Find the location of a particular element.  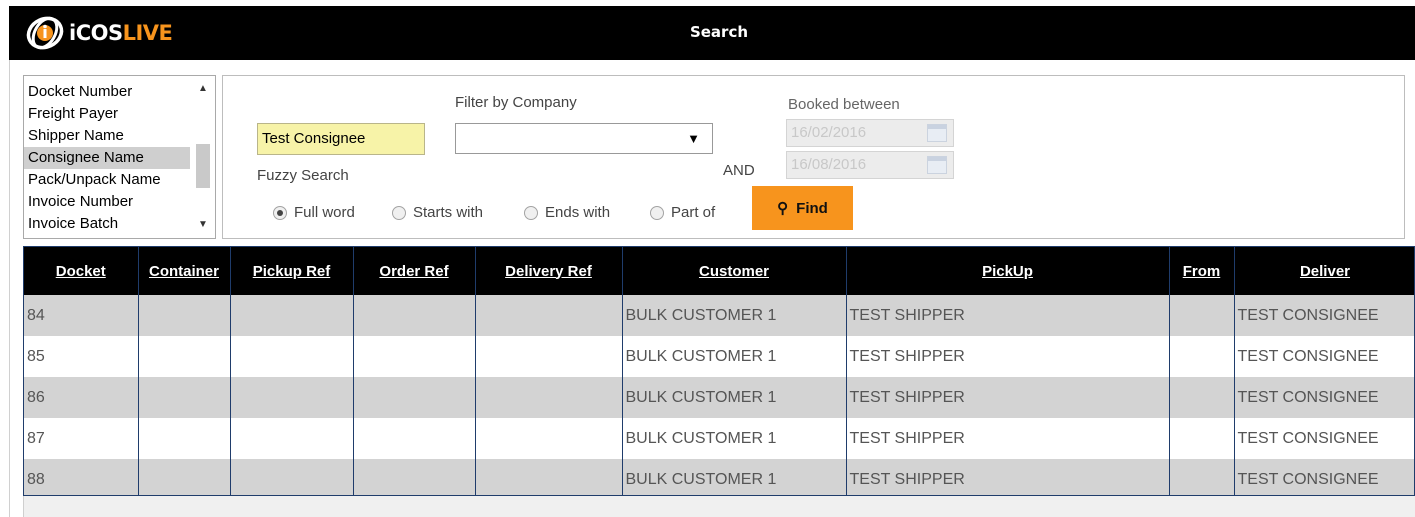

search-input: Test Consignee is located at coordinates (341, 139).